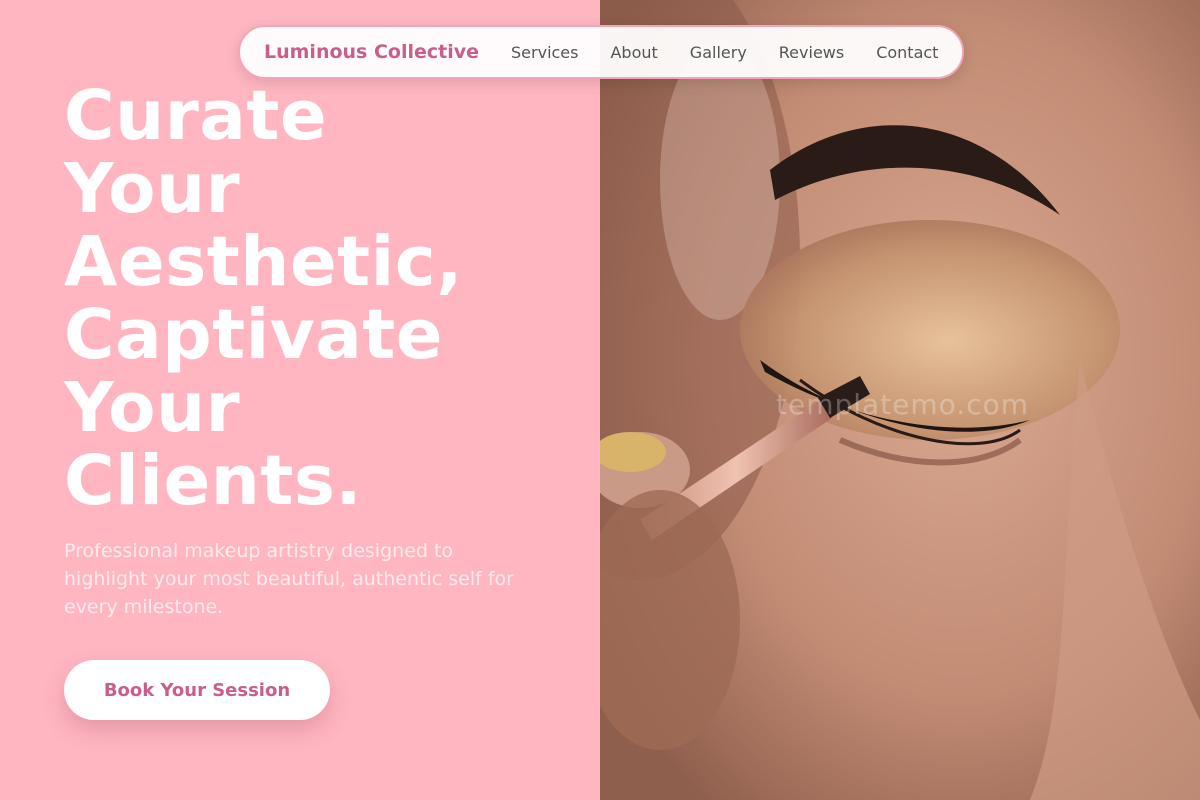  What do you see at coordinates (811, 52) in the screenshot?
I see `nav-link-reviews: Reviews` at bounding box center [811, 52].